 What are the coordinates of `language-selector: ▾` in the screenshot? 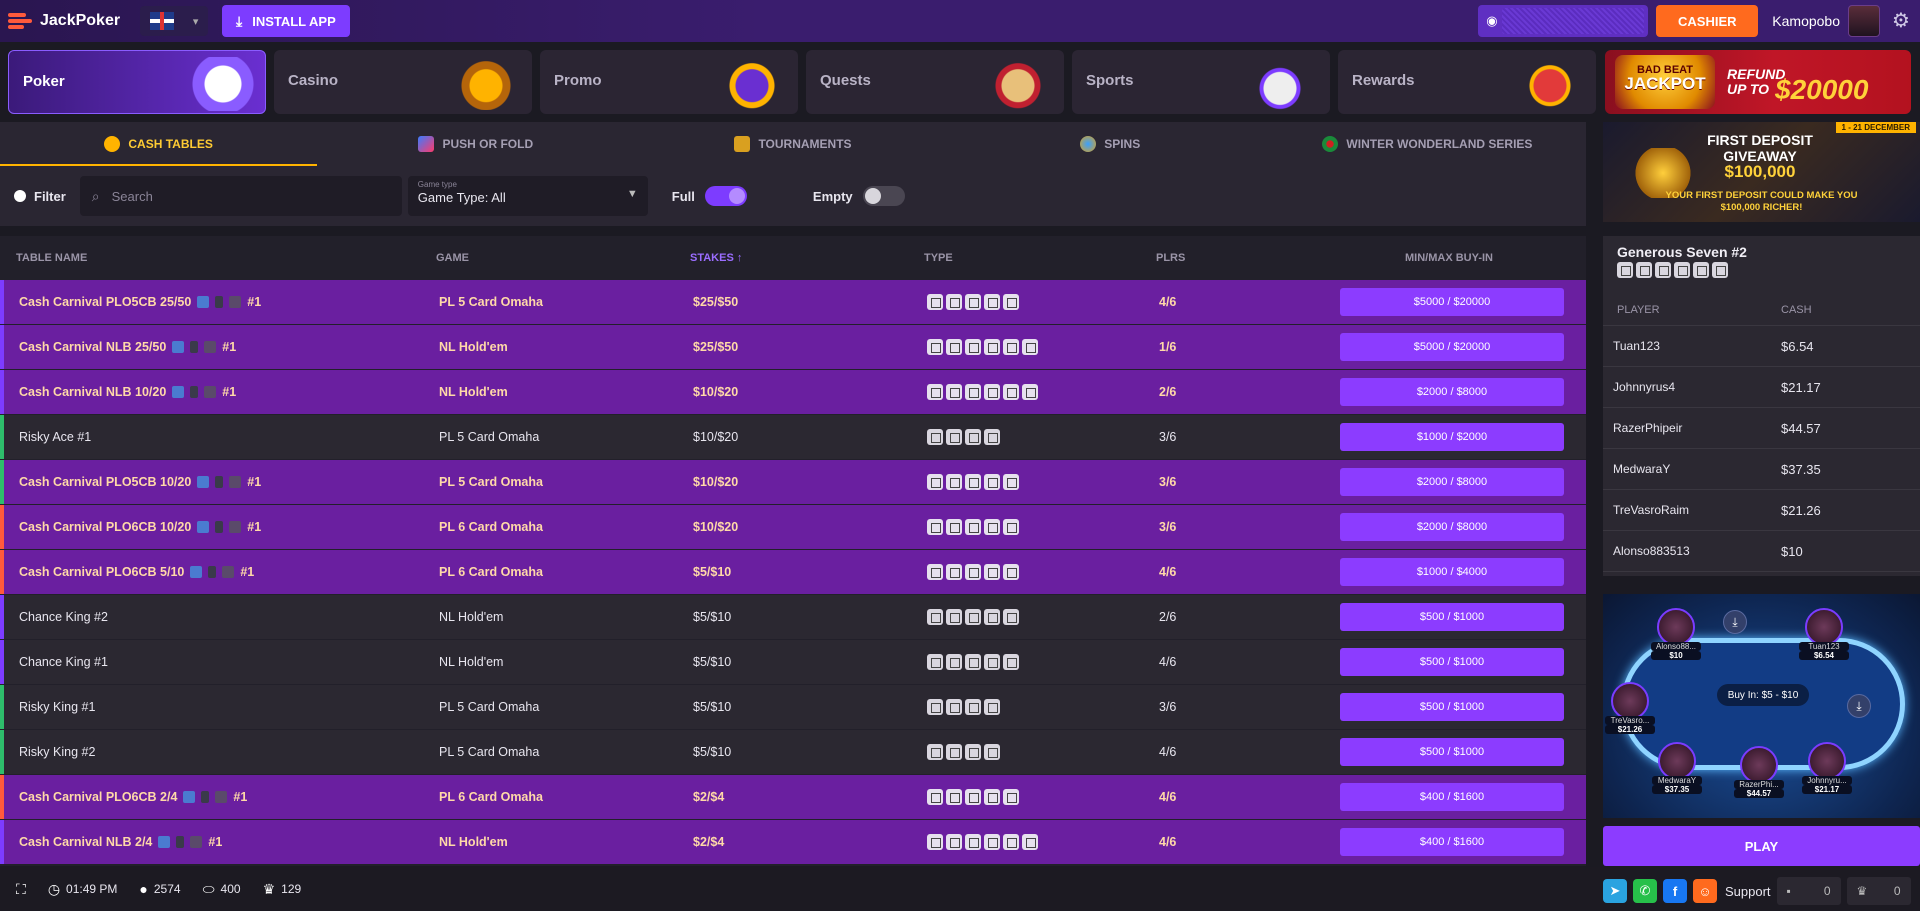 It's located at (174, 21).